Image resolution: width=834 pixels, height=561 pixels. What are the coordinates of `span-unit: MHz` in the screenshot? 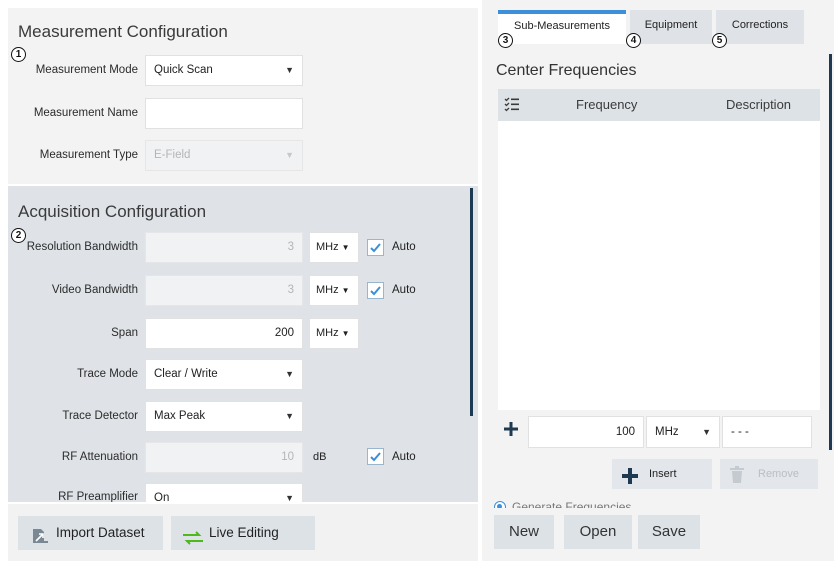 It's located at (327, 333).